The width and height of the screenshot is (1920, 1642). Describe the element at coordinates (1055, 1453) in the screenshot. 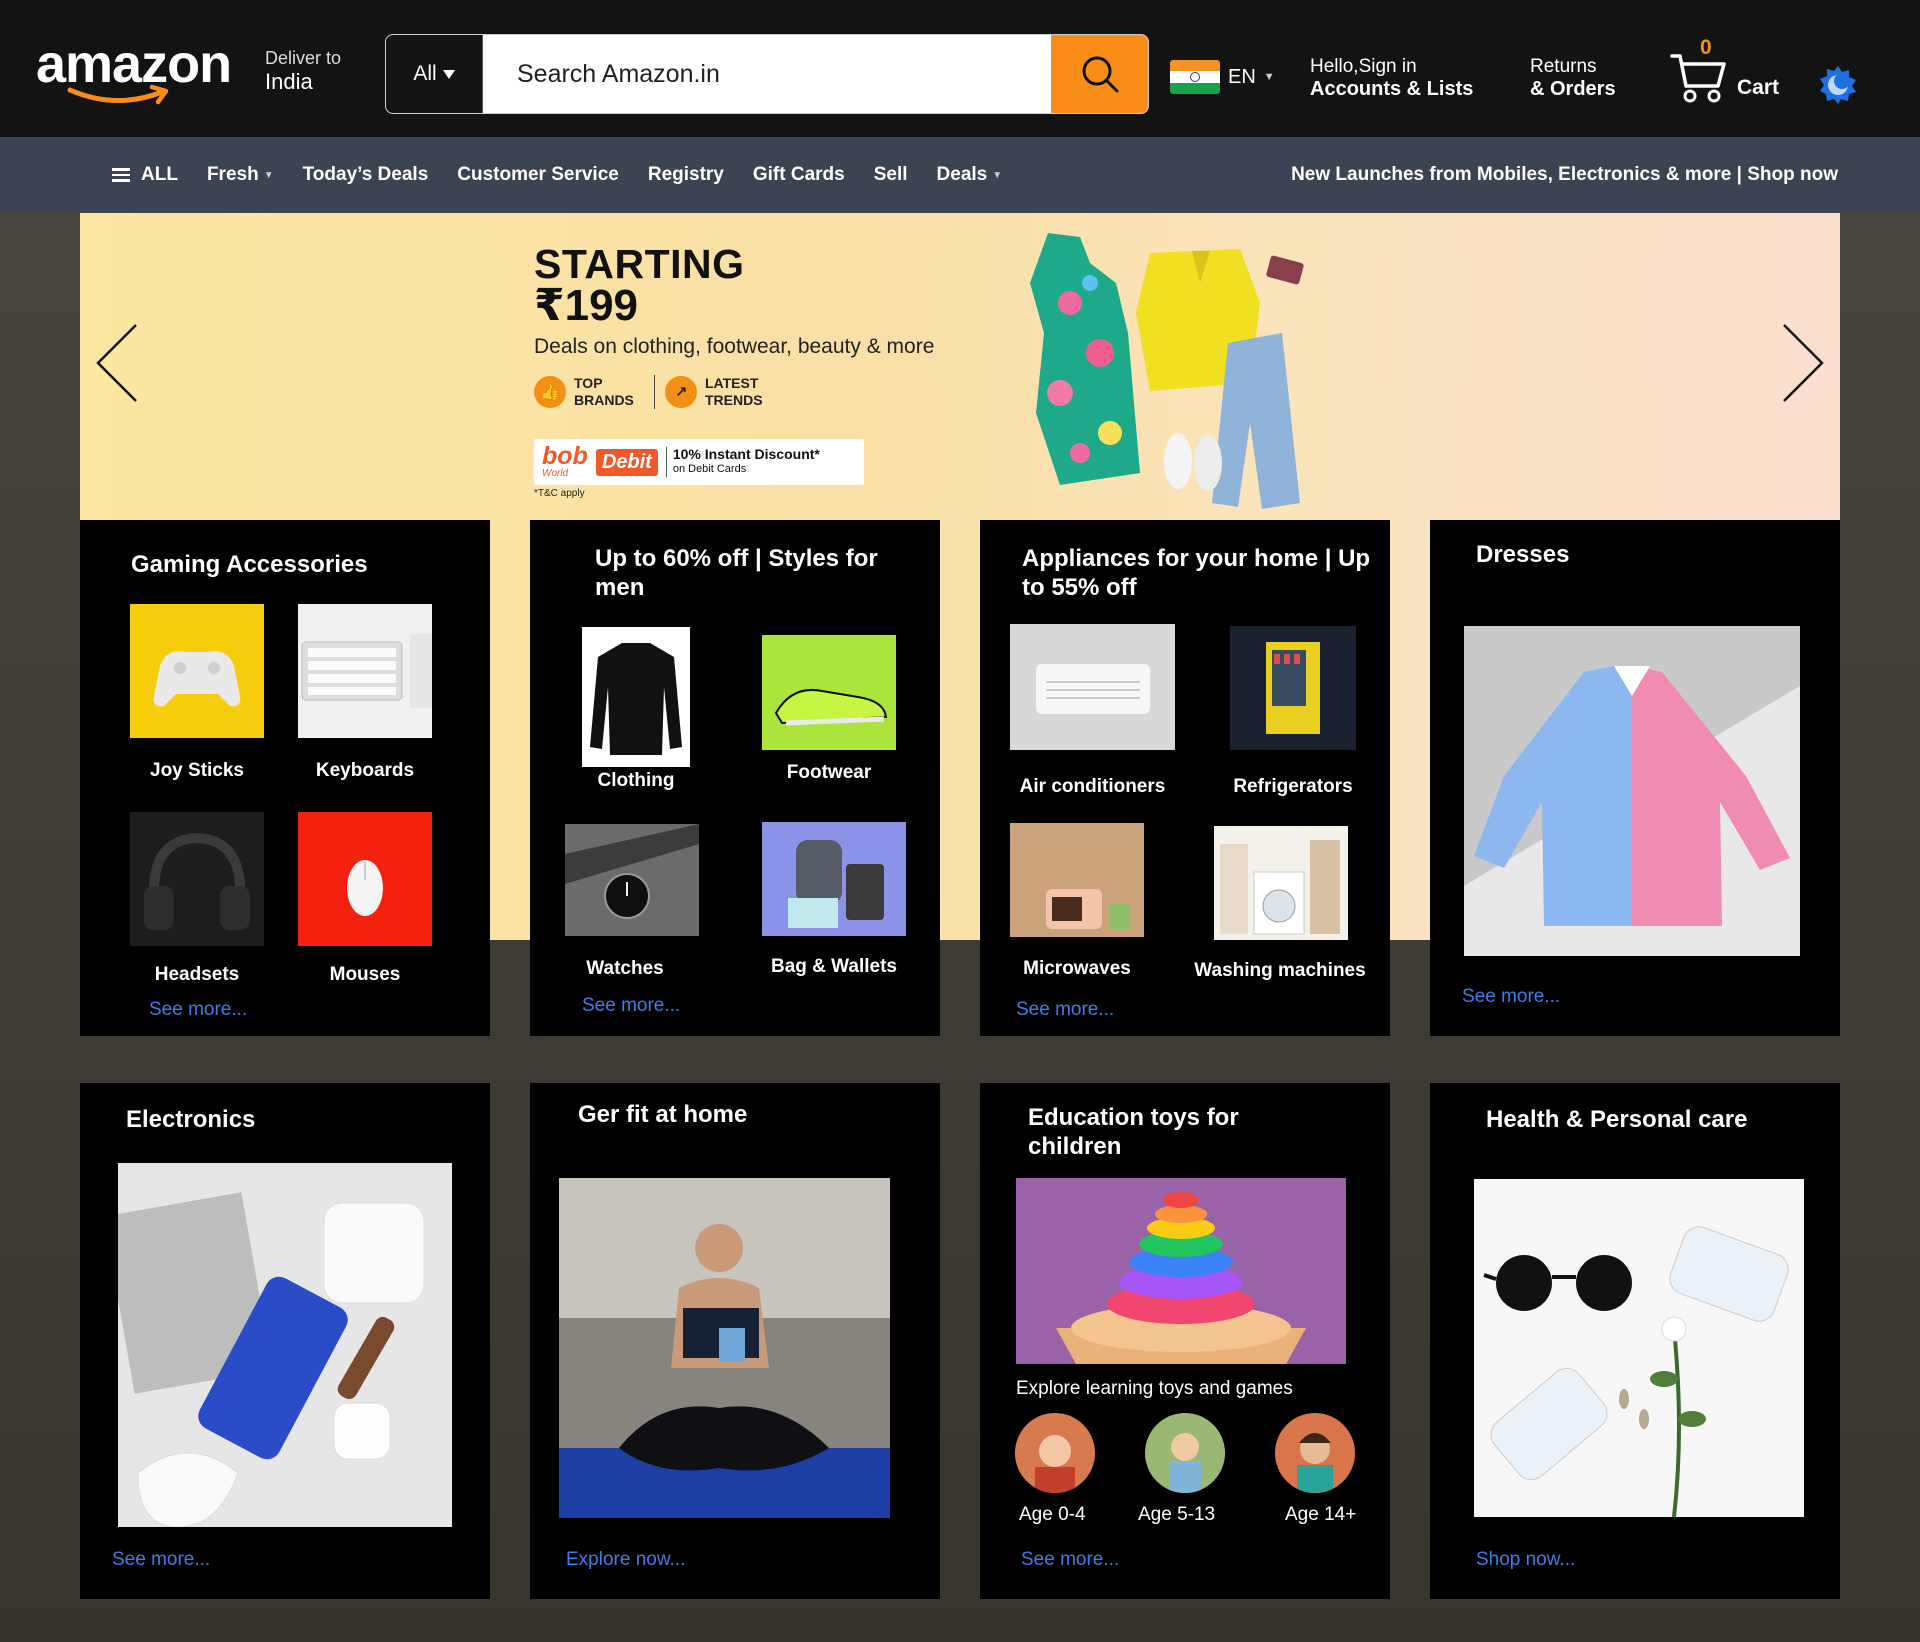

I see `age-0-4-thumbnail` at that location.